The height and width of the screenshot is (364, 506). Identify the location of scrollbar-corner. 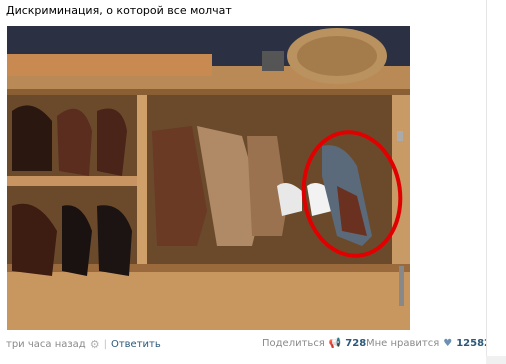
(496, 360).